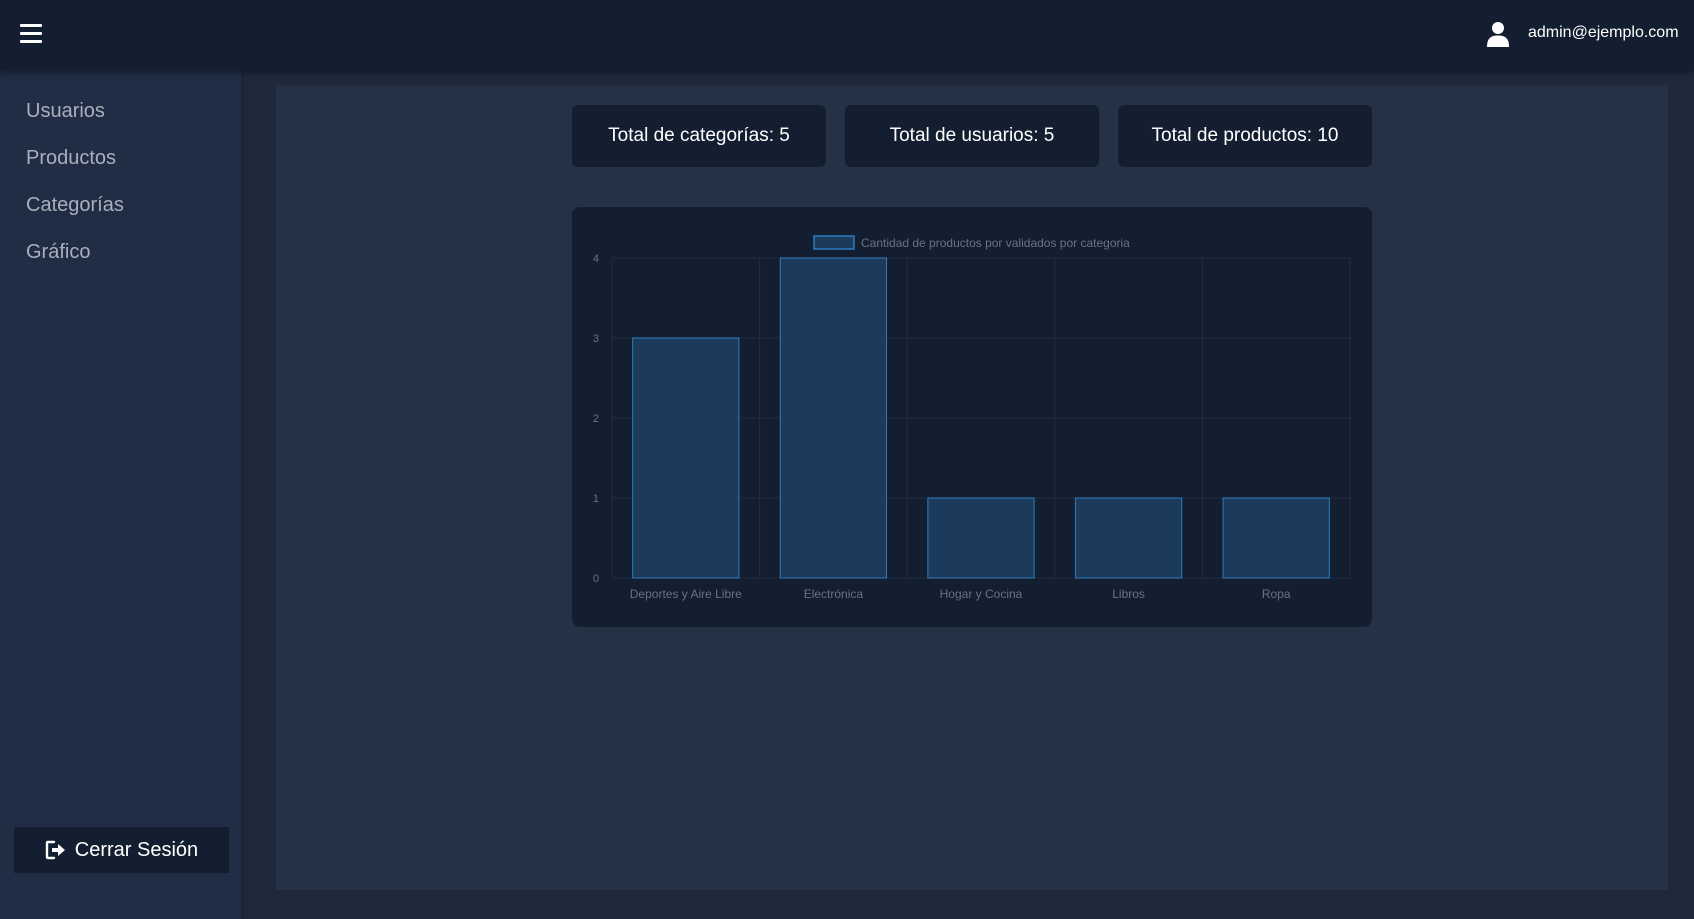 This screenshot has height=919, width=1694. I want to click on sidebar-item-usuarios: Usuarios, so click(65, 111).